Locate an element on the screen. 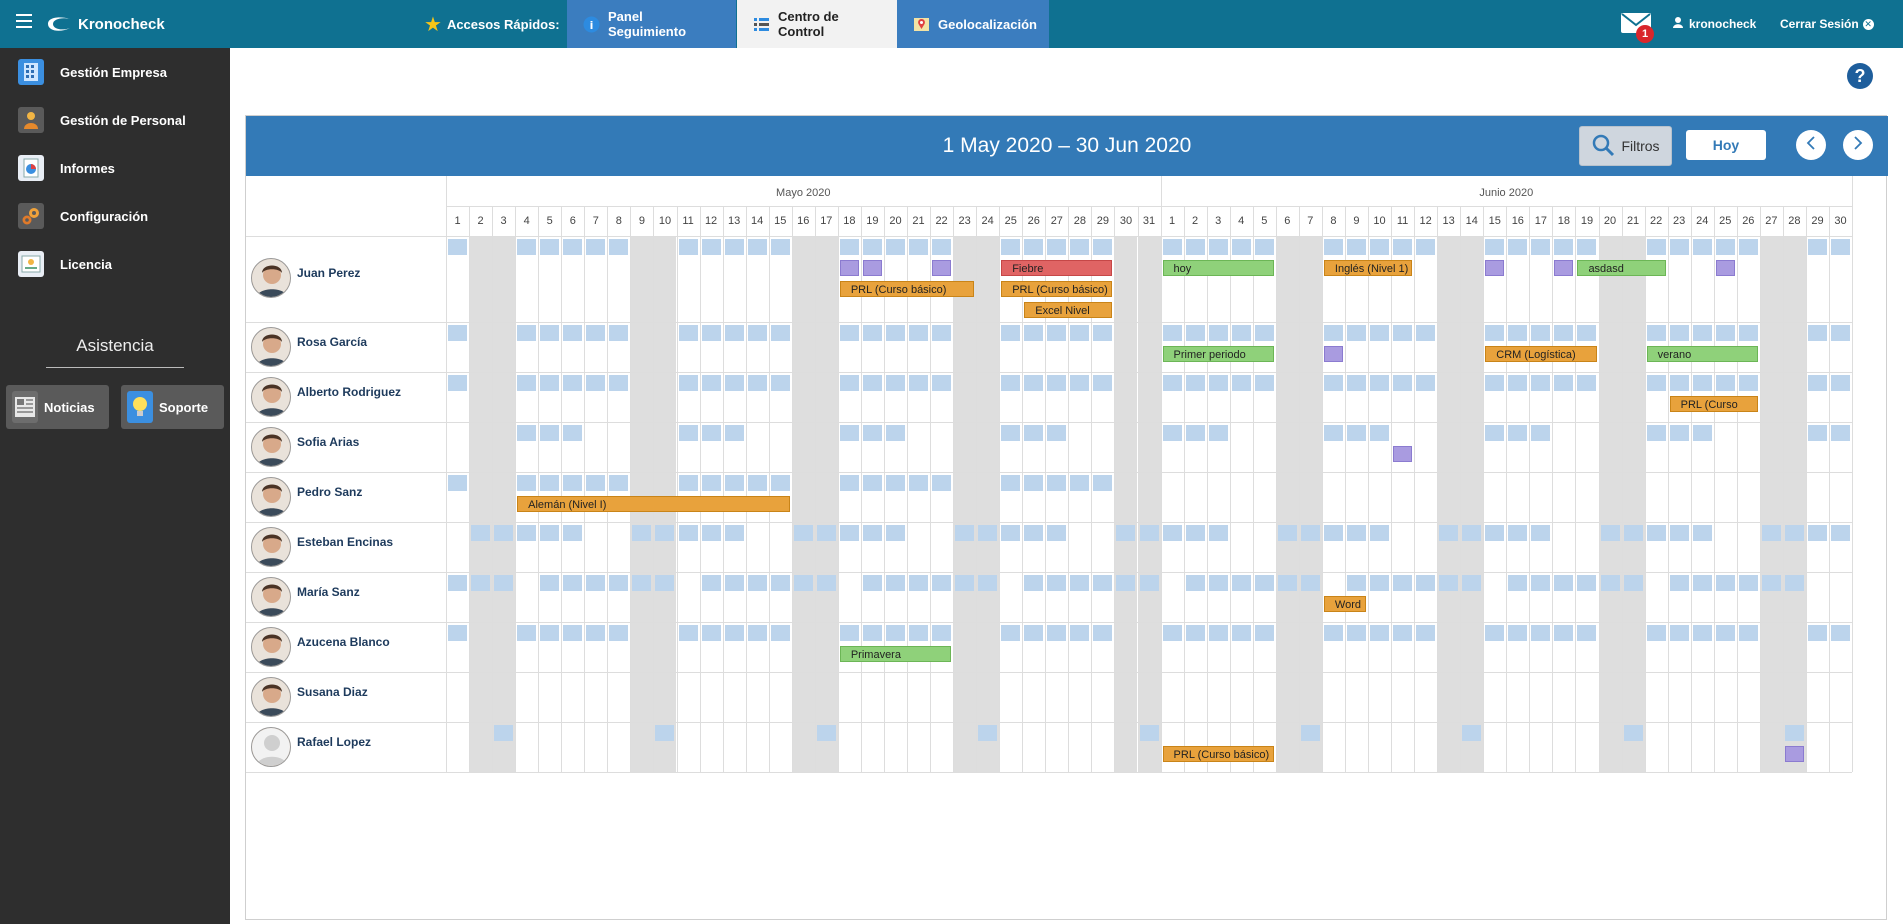 The width and height of the screenshot is (1903, 924). help-icon: ? is located at coordinates (1860, 76).